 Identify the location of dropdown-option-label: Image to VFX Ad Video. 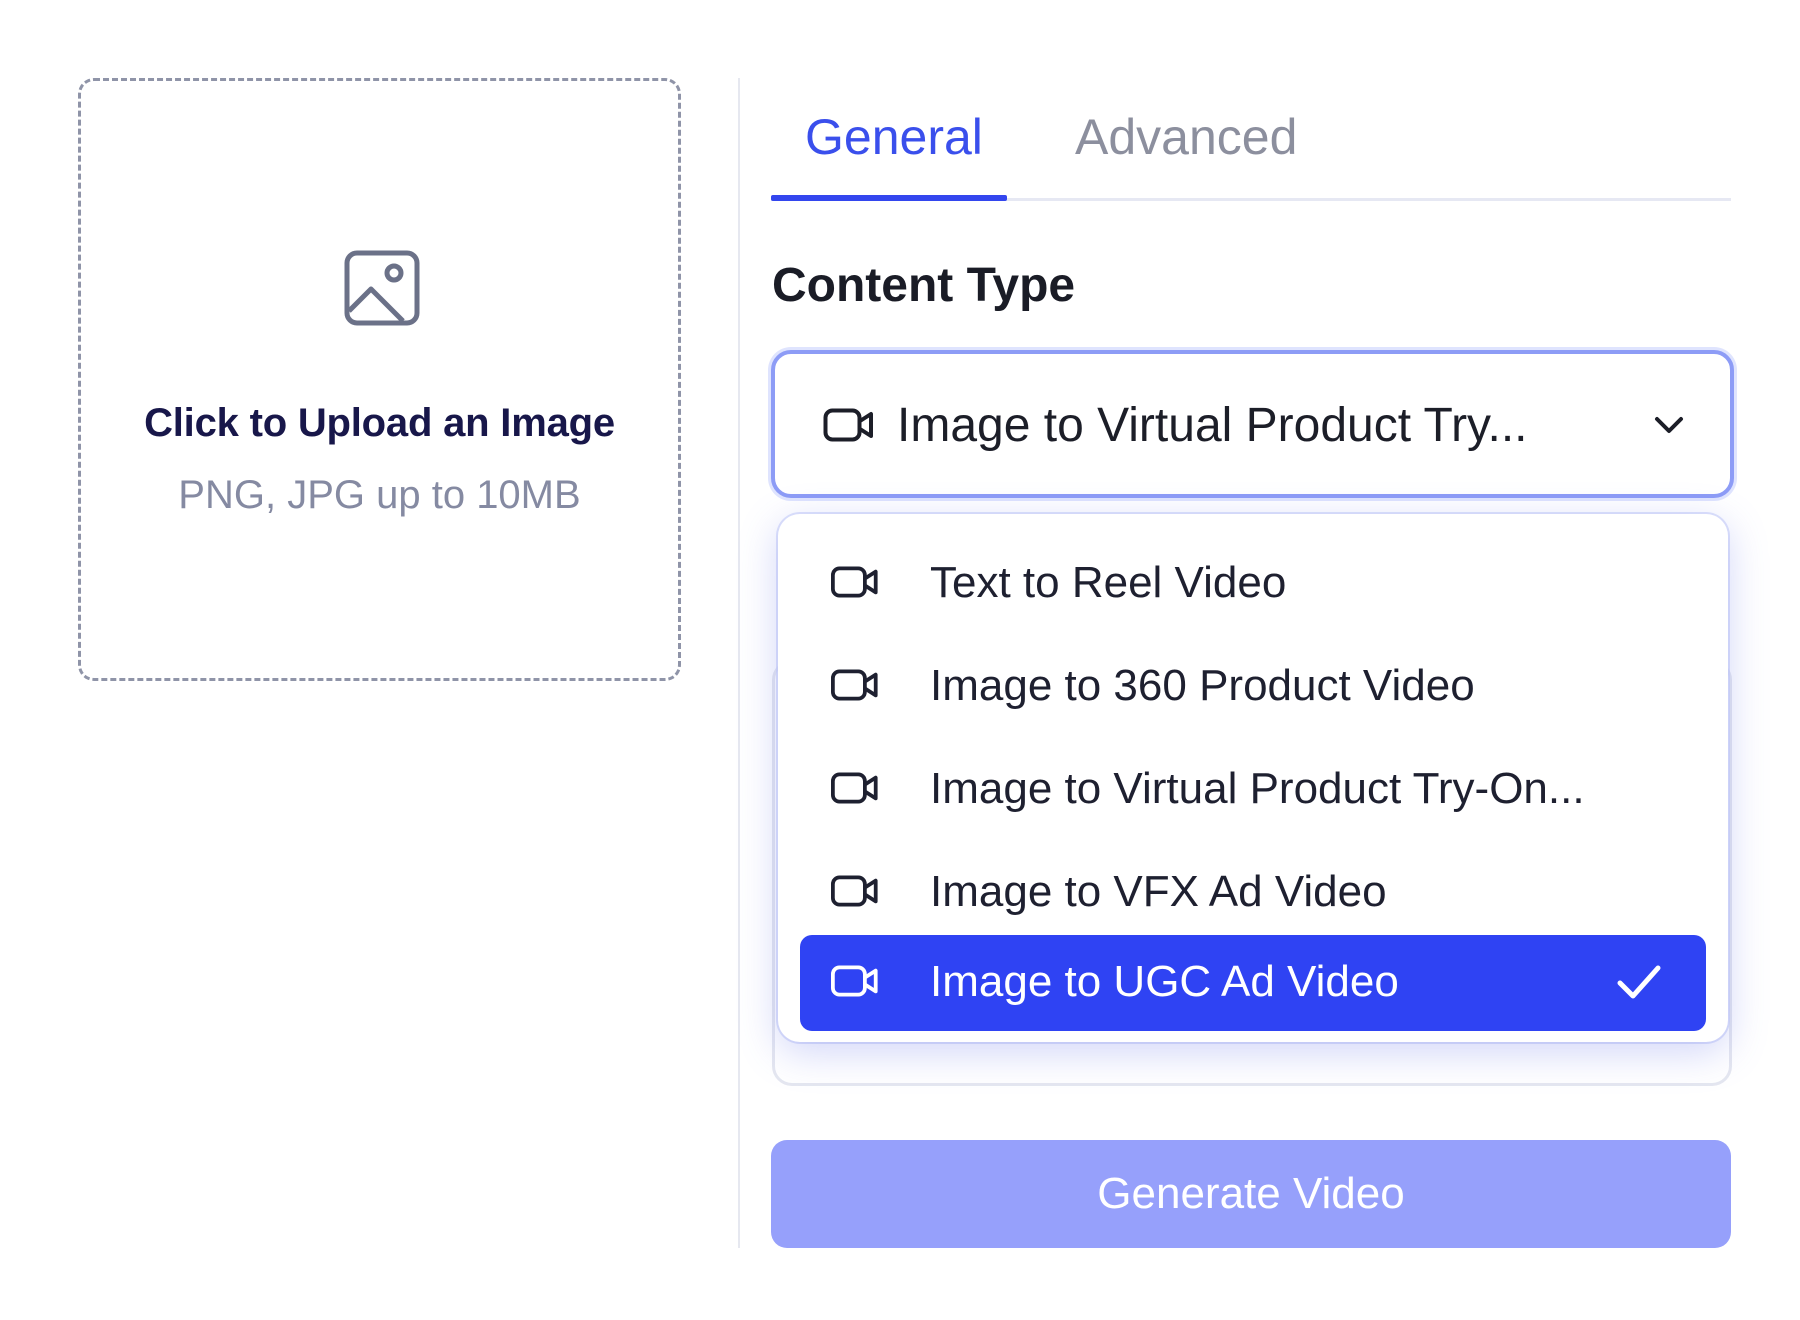
(1158, 891).